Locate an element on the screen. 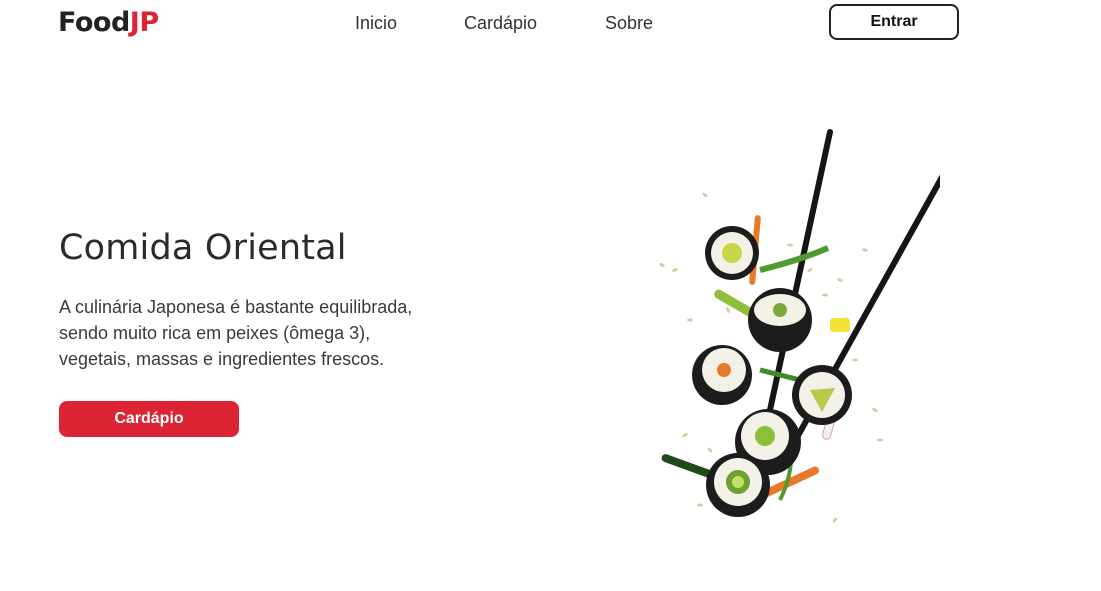 This screenshot has height=591, width=1101. hero-title: Comida Oriental is located at coordinates (203, 248).